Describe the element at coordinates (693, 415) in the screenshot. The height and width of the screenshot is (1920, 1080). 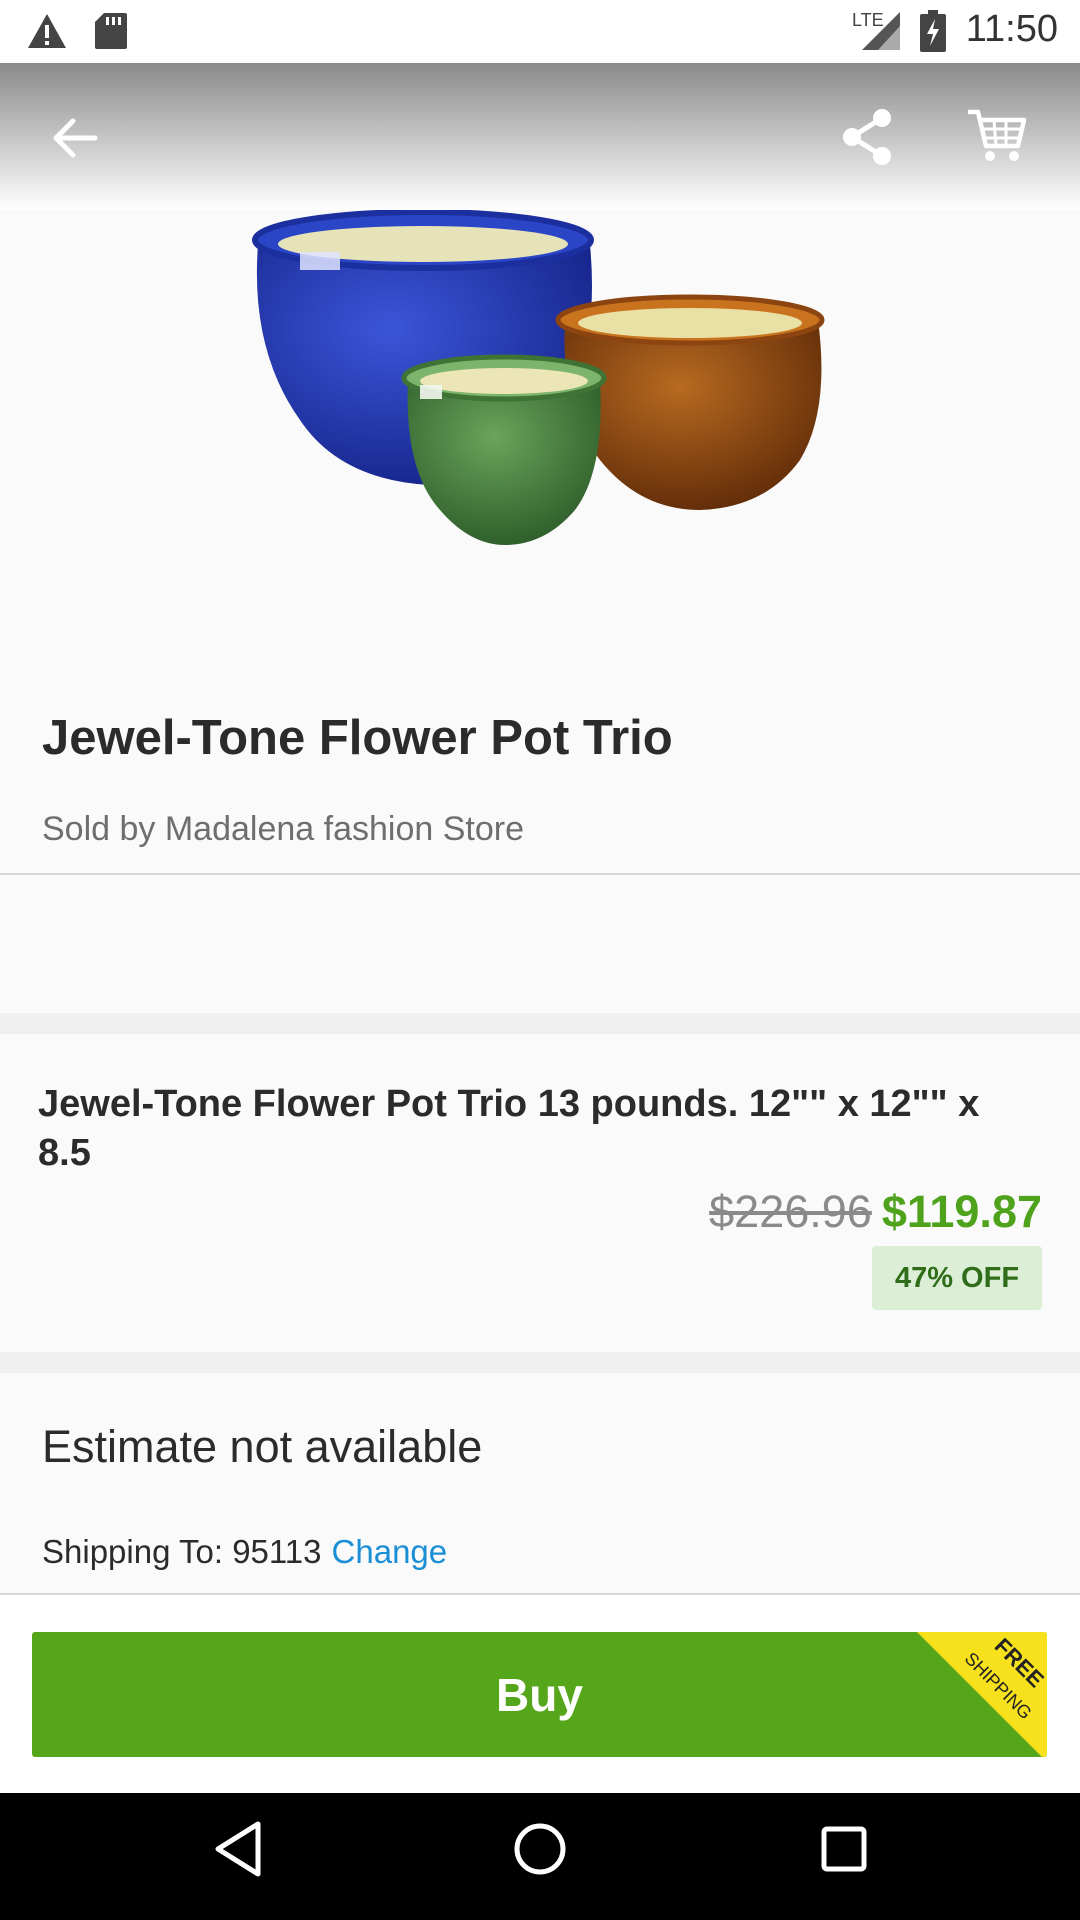
I see `brown-pot` at that location.